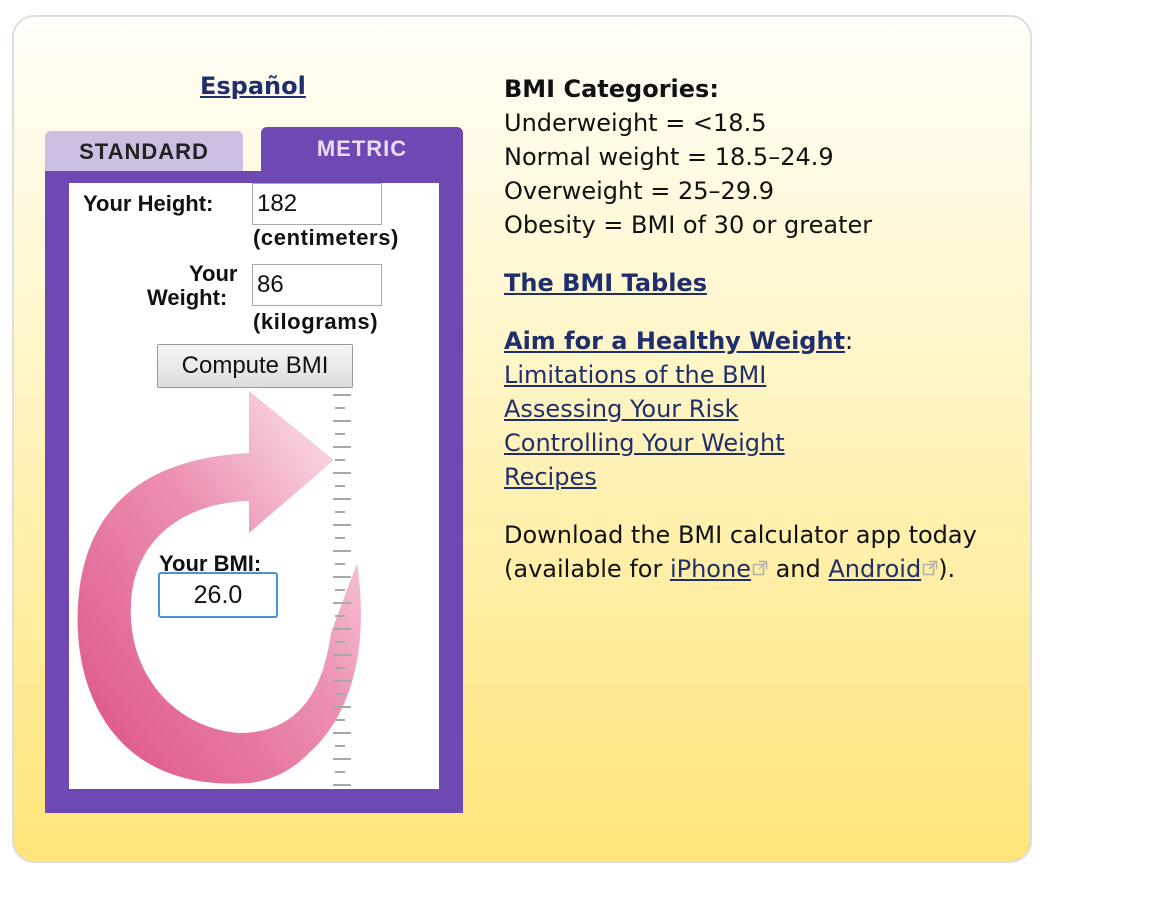 This screenshot has height=901, width=1165. I want to click on height-unit: (centimeters), so click(326, 237).